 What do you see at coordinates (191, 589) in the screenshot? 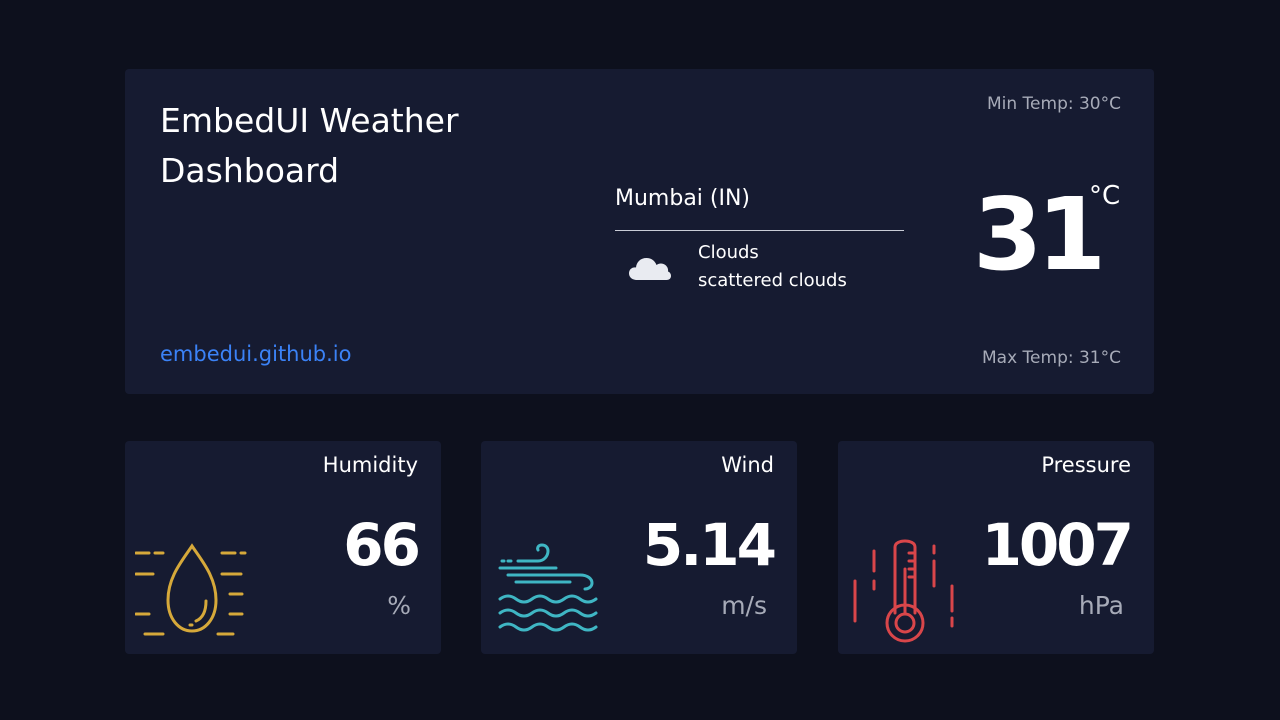
I see `droplet-icon` at bounding box center [191, 589].